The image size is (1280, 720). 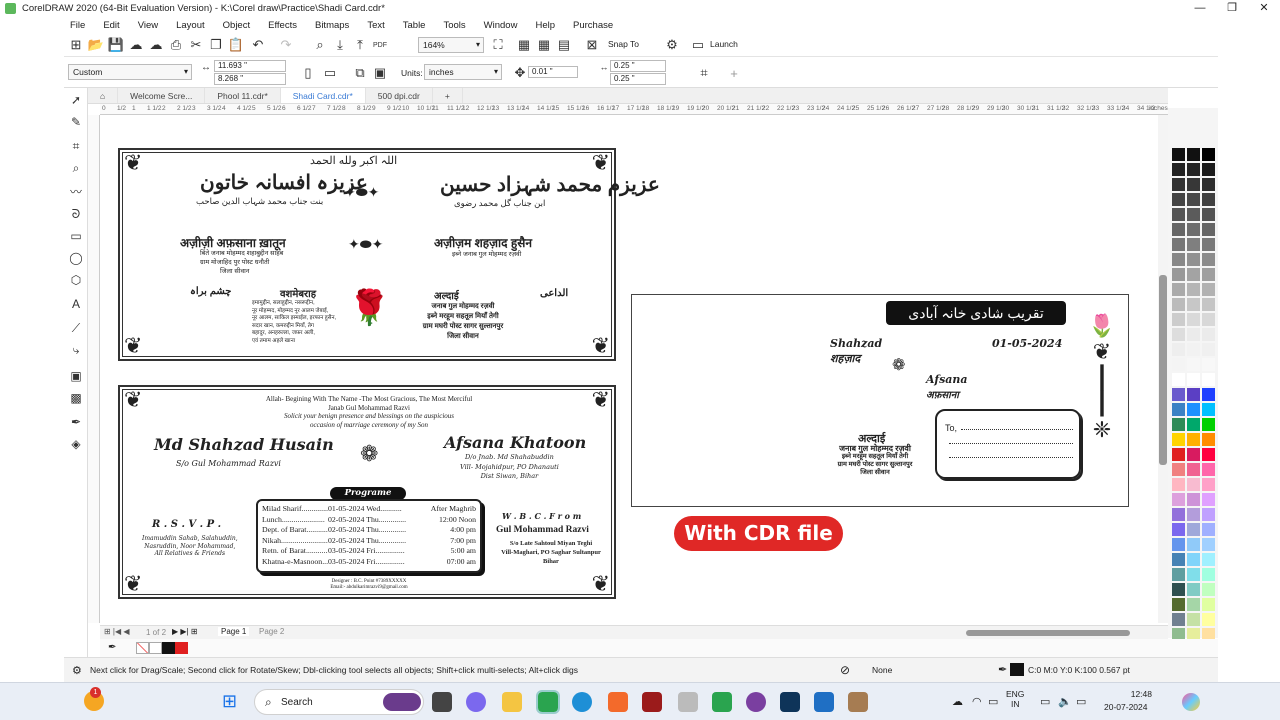 What do you see at coordinates (498, 45) in the screenshot?
I see `full-screen-icon: ⛶` at bounding box center [498, 45].